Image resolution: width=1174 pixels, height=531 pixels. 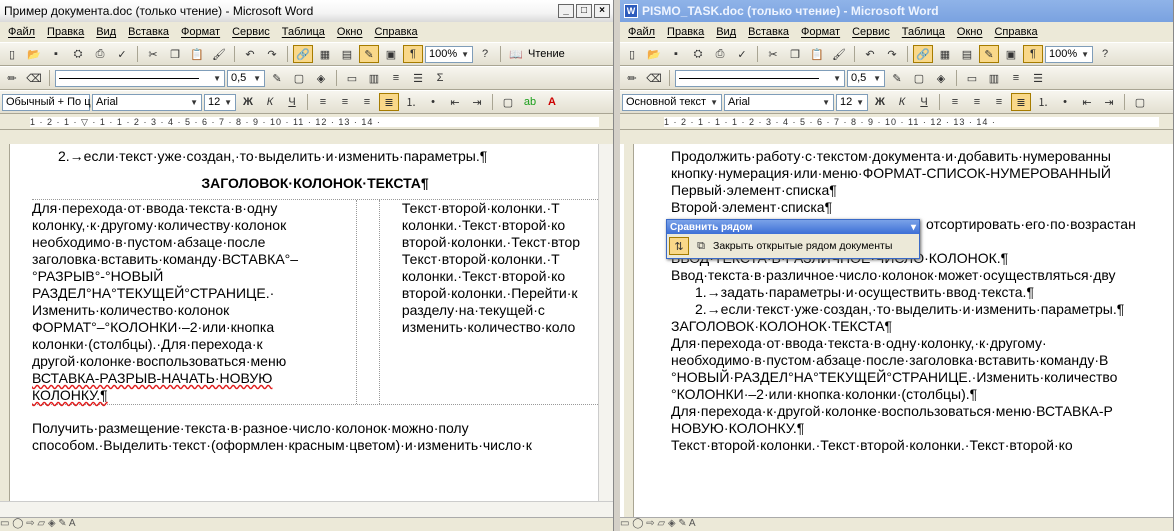 What do you see at coordinates (367, 102) in the screenshot?
I see `align-right-icon: ≡` at bounding box center [367, 102].